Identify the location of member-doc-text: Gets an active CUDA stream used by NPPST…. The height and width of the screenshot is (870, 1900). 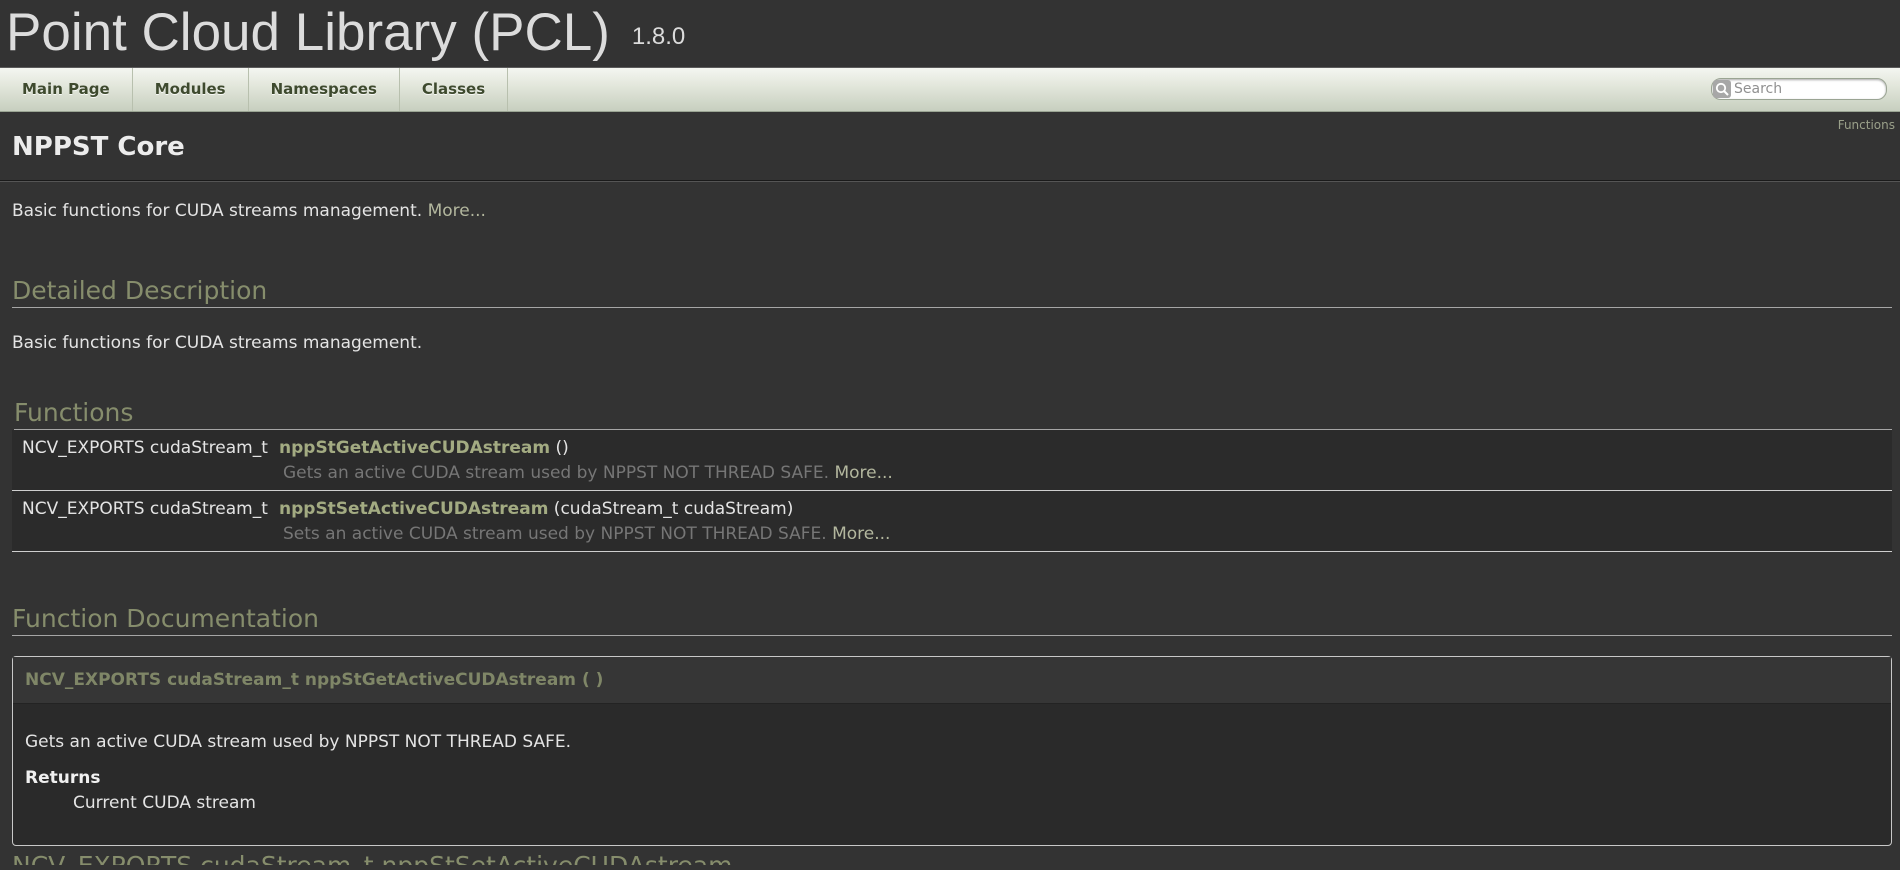
(298, 742).